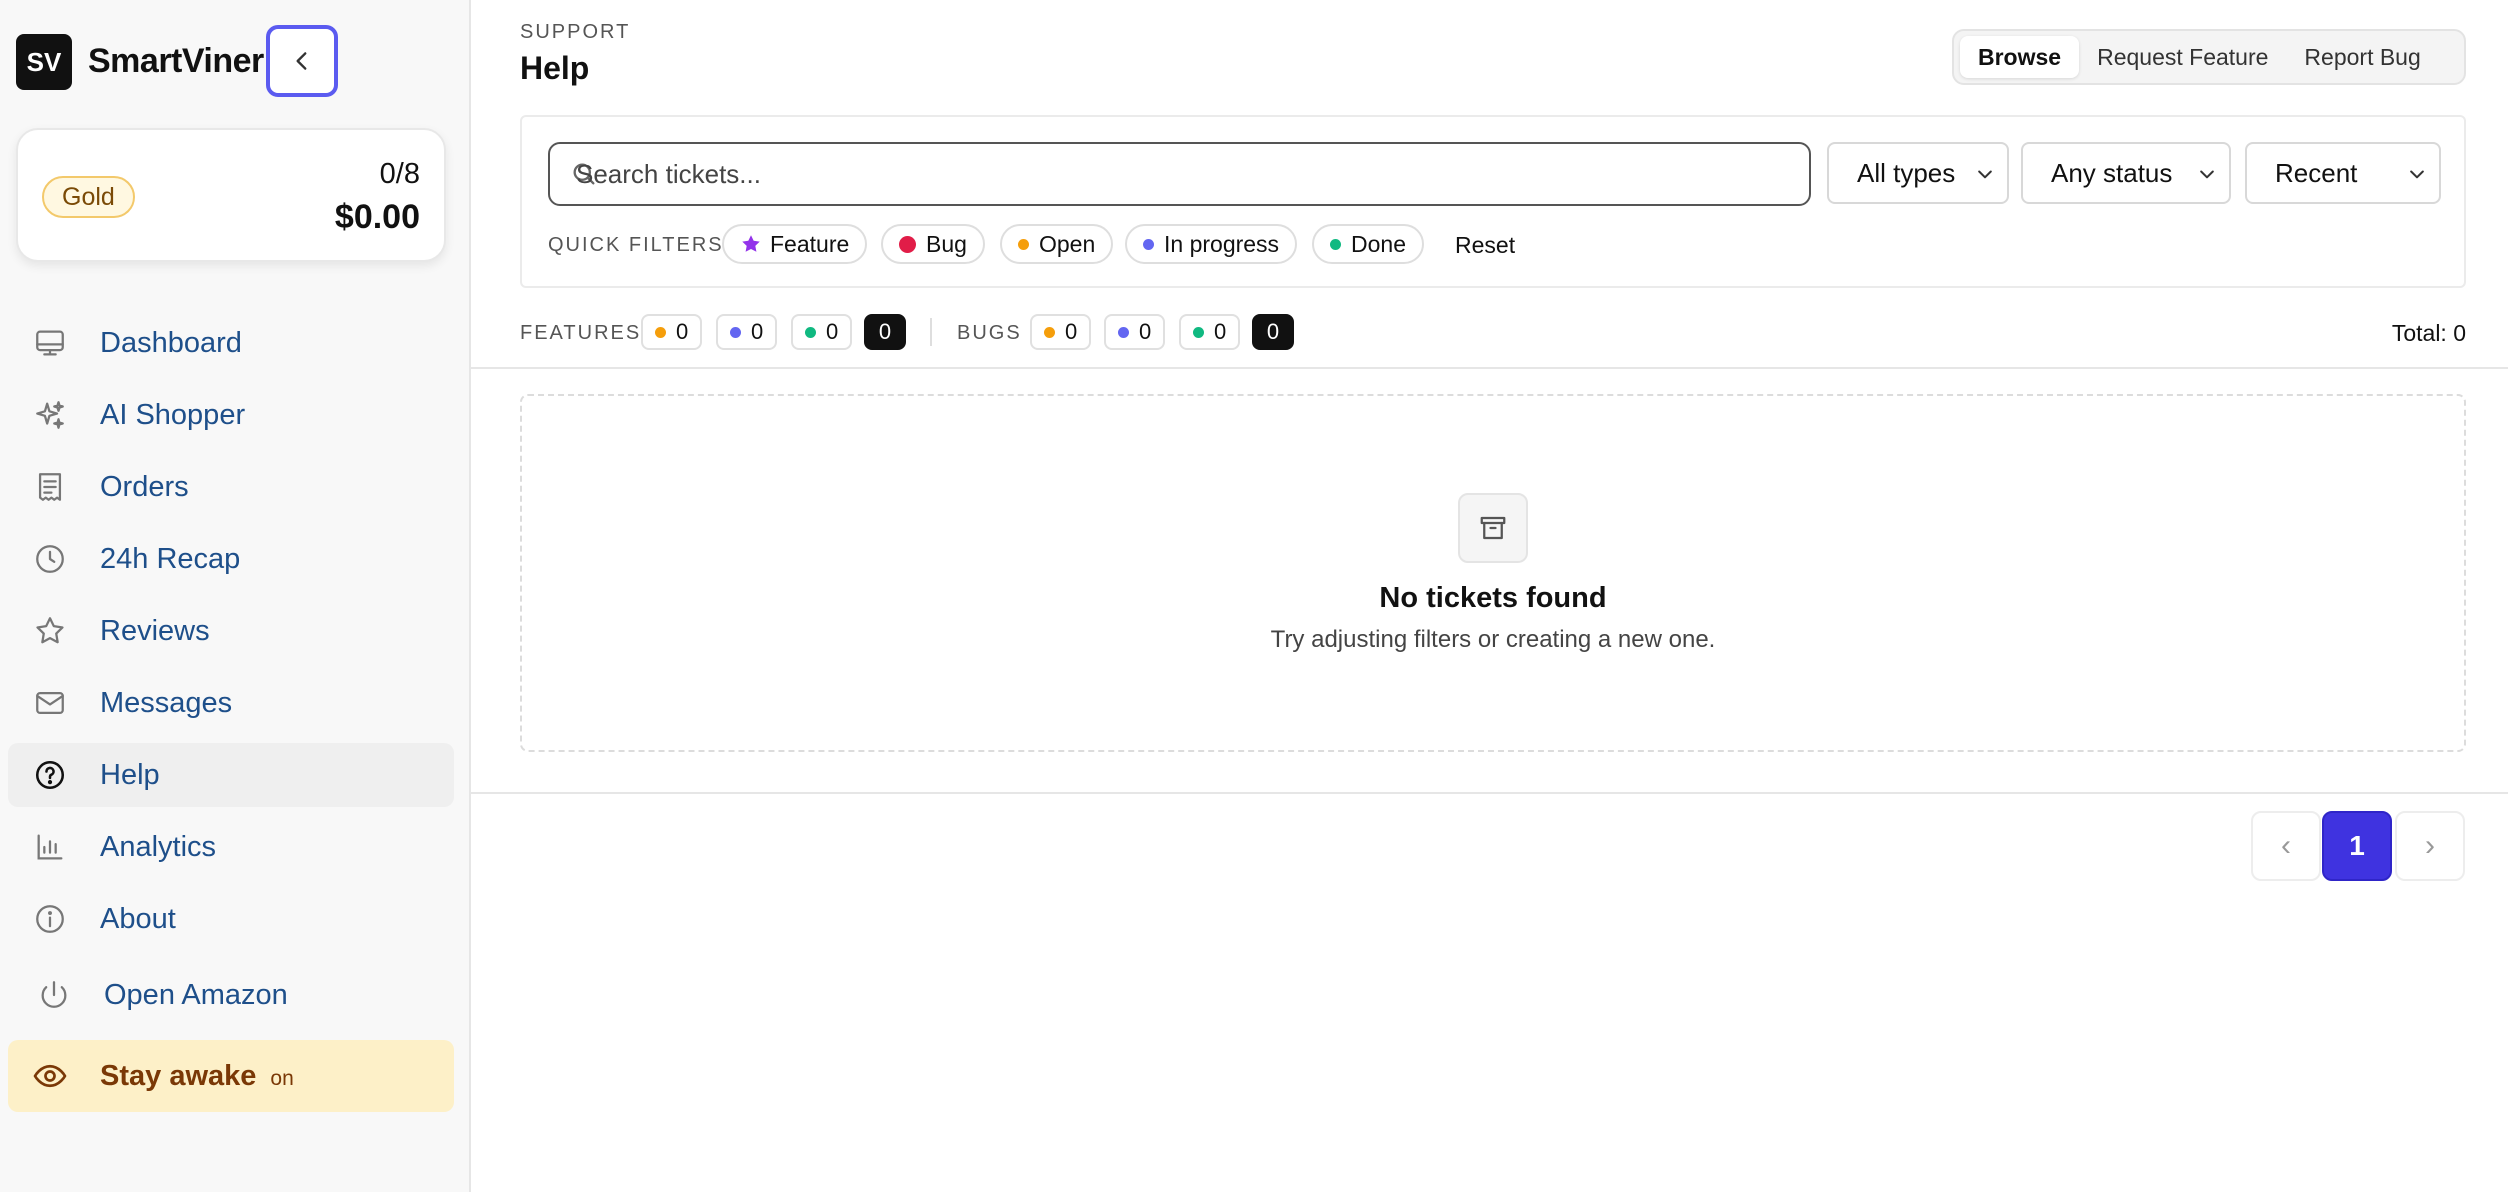  What do you see at coordinates (50, 415) in the screenshot?
I see `sparkles-icon` at bounding box center [50, 415].